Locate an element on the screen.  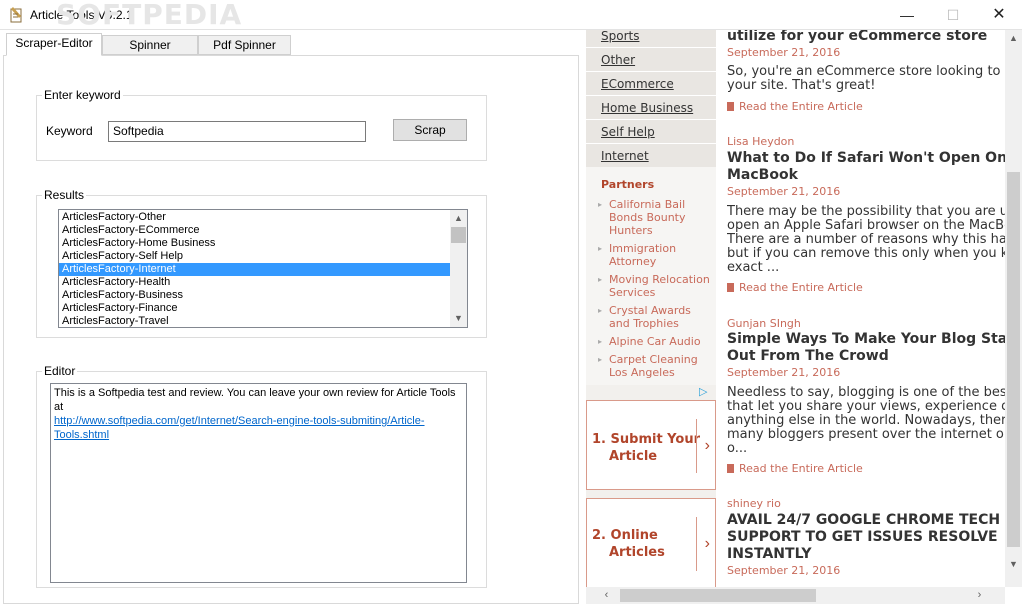
list-item: ArticlesFactory-Health is located at coordinates (254, 282).